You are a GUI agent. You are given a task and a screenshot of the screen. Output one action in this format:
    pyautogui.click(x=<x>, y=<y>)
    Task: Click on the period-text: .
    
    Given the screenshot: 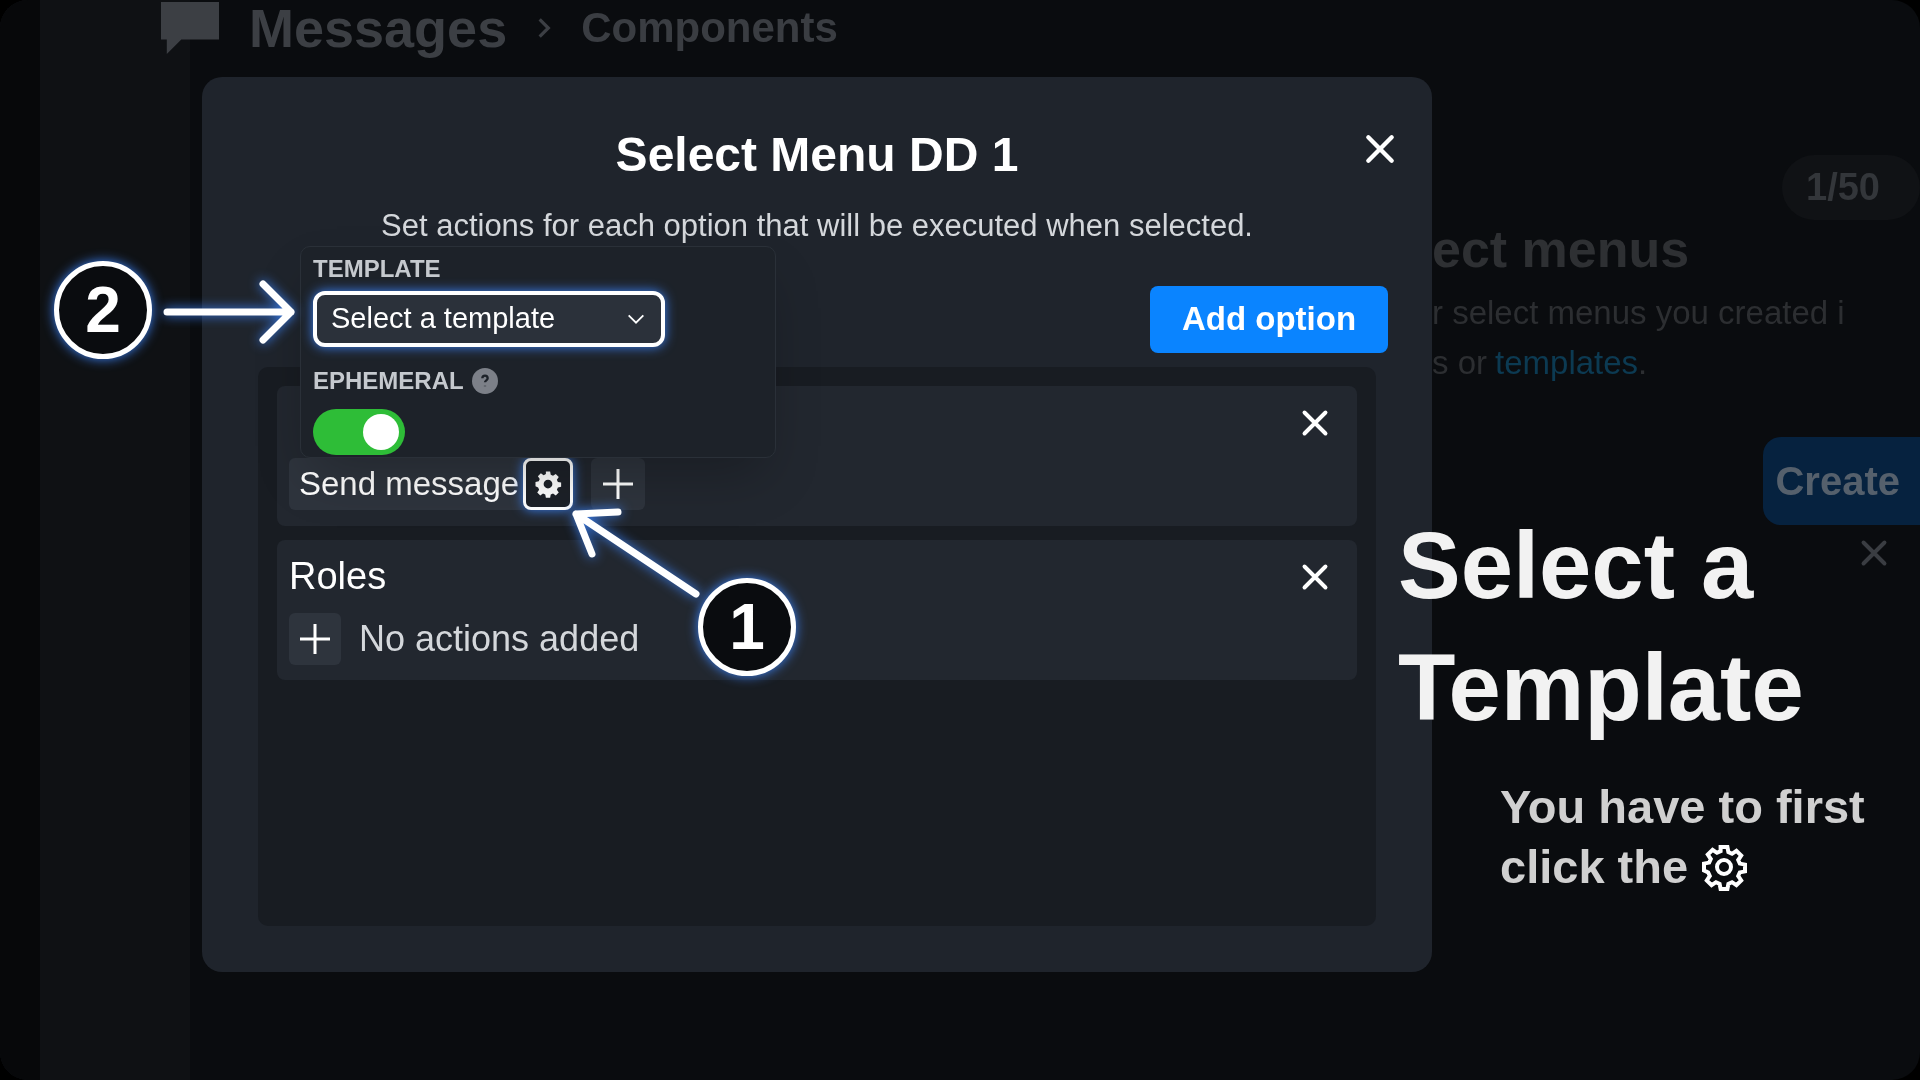 What is the action you would take?
    pyautogui.click(x=1643, y=362)
    